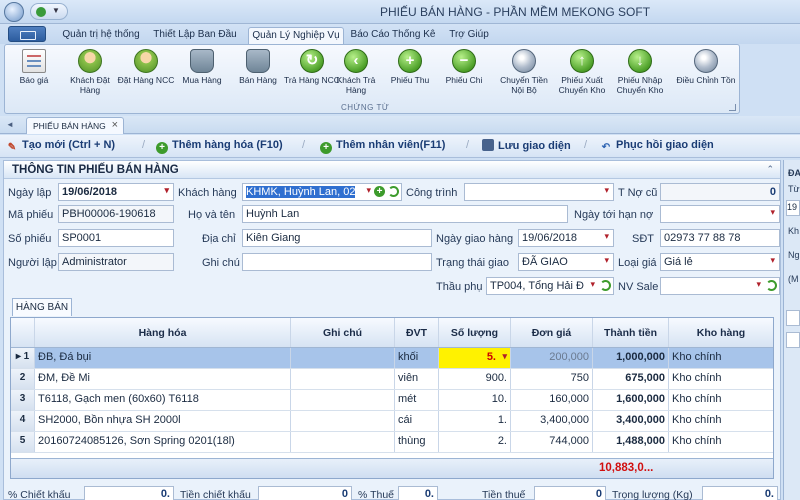 Image resolution: width=800 pixels, height=500 pixels. What do you see at coordinates (356, 77) in the screenshot?
I see `khach-tra-hang-button: ‹ Khách Trả Hàng` at bounding box center [356, 77].